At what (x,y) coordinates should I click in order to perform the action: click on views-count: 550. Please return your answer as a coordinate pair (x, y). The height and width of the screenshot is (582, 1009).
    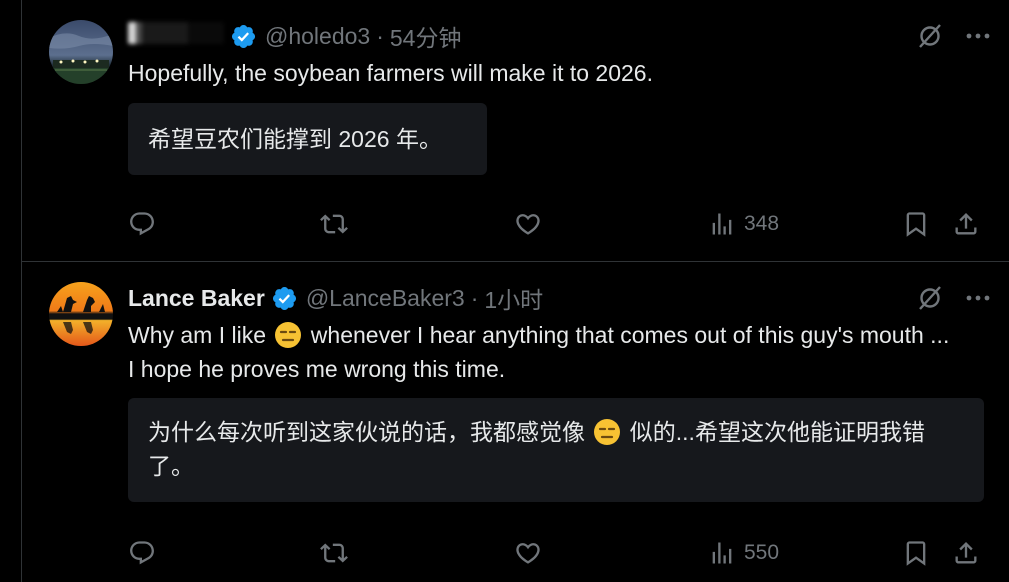
    Looking at the image, I should click on (762, 552).